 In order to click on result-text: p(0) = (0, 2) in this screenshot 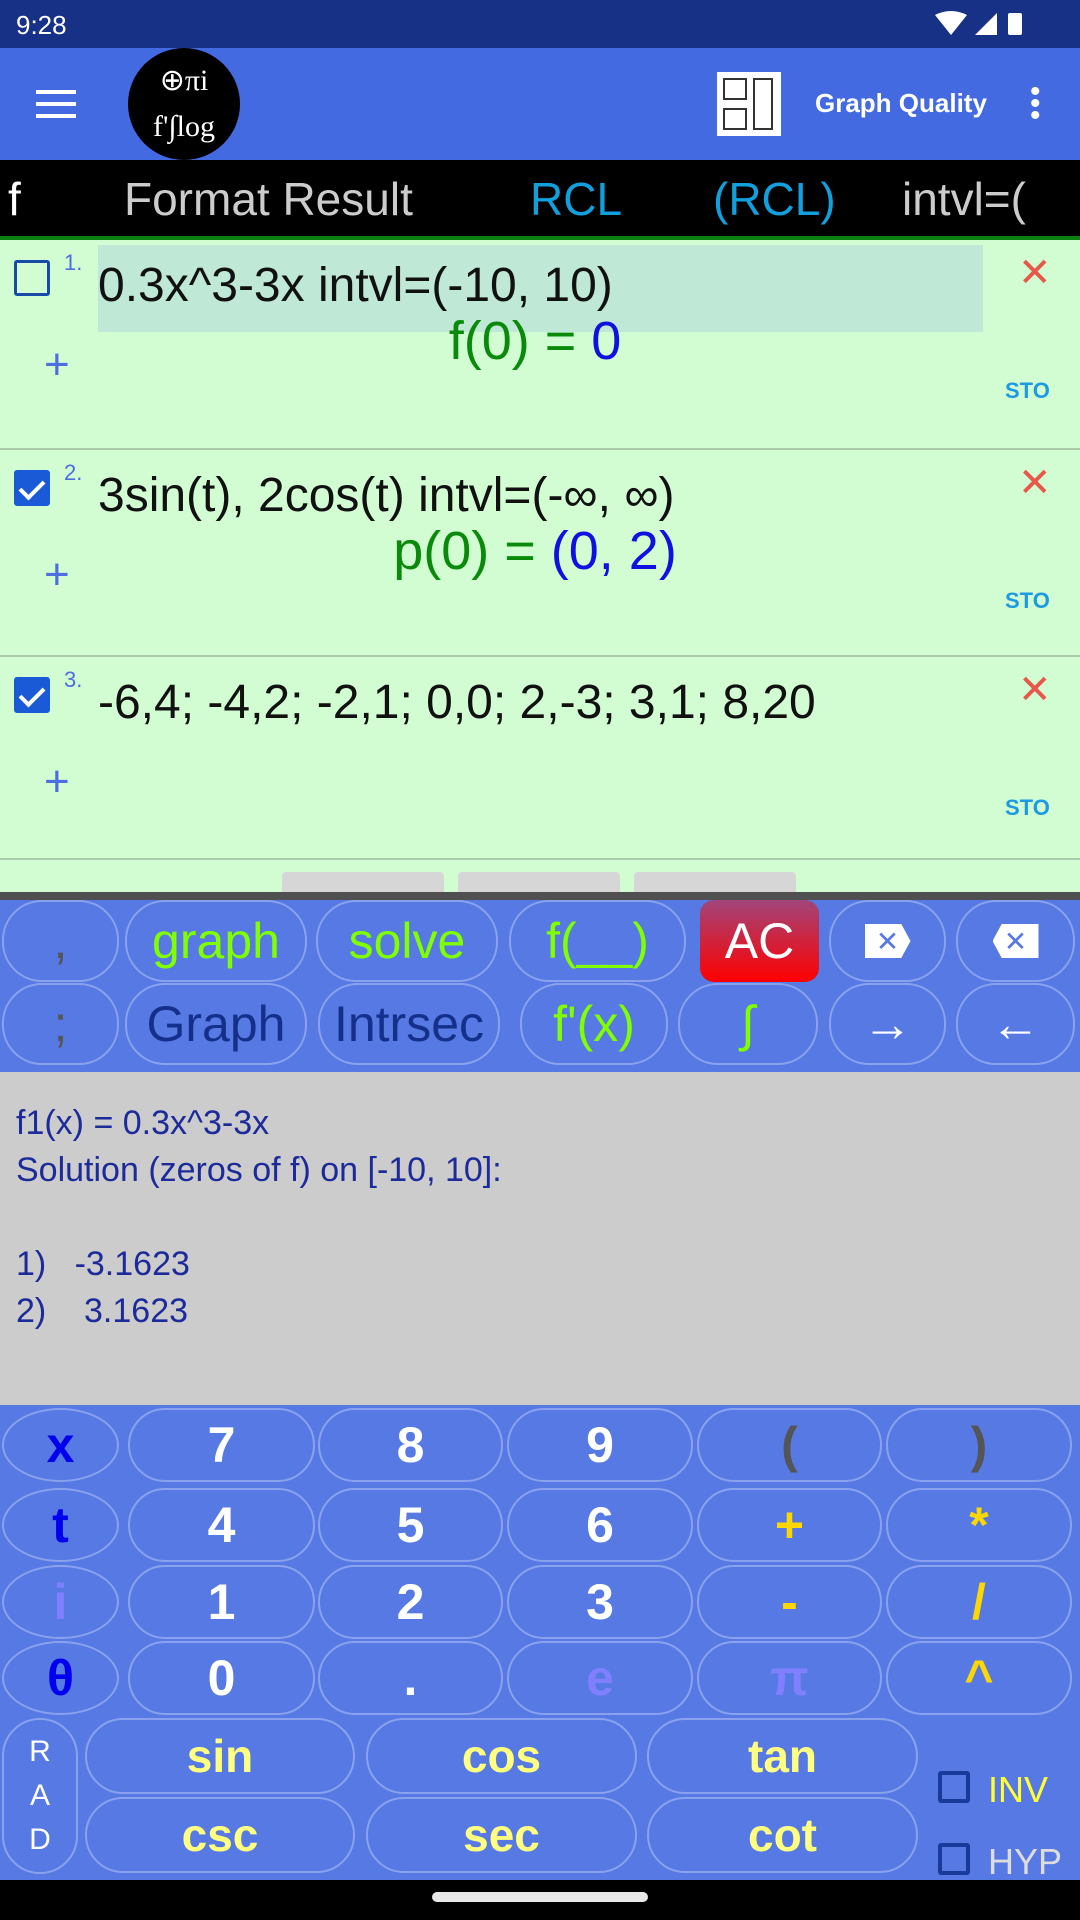, I will do `click(535, 551)`.